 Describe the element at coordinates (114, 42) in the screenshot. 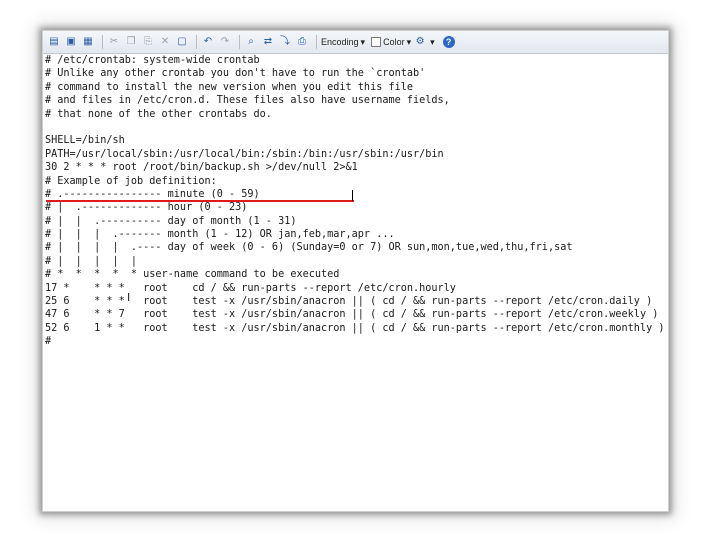

I see `cut-icon: ✂` at that location.